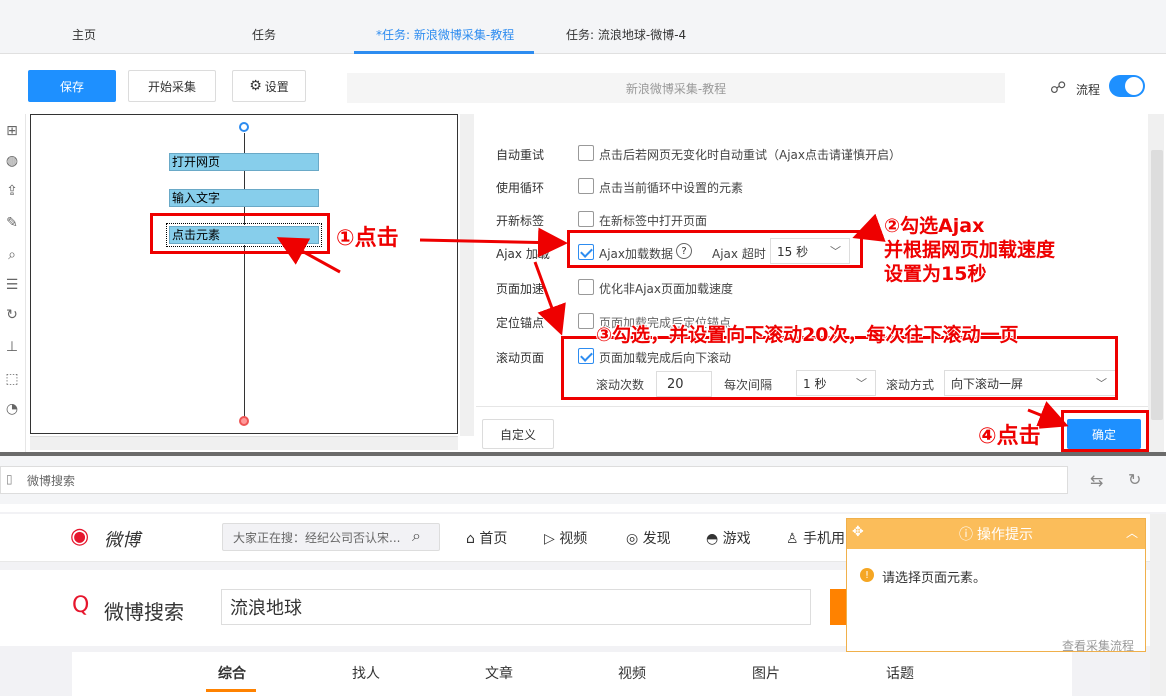  Describe the element at coordinates (12, 379) in the screenshot. I see `select-icon: ⬚` at that location.